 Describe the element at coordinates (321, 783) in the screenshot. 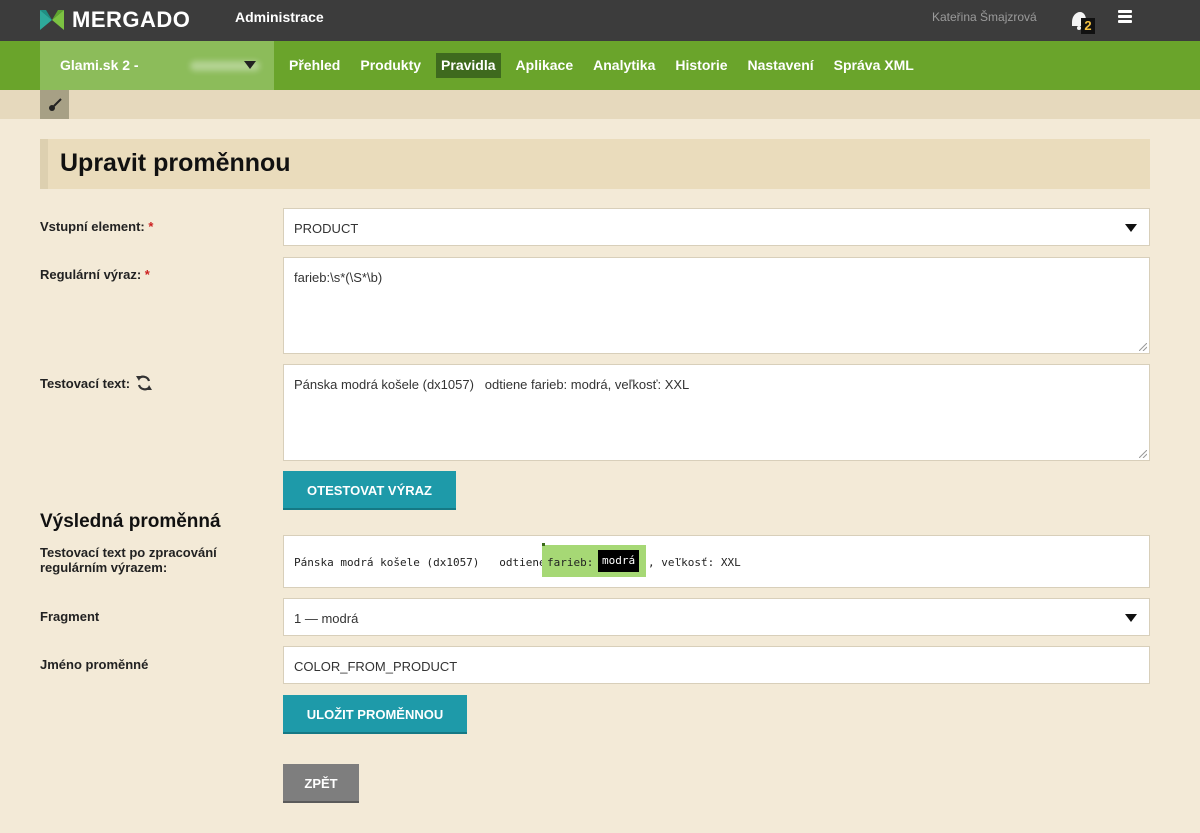

I see `back-button: ZPĚT` at that location.